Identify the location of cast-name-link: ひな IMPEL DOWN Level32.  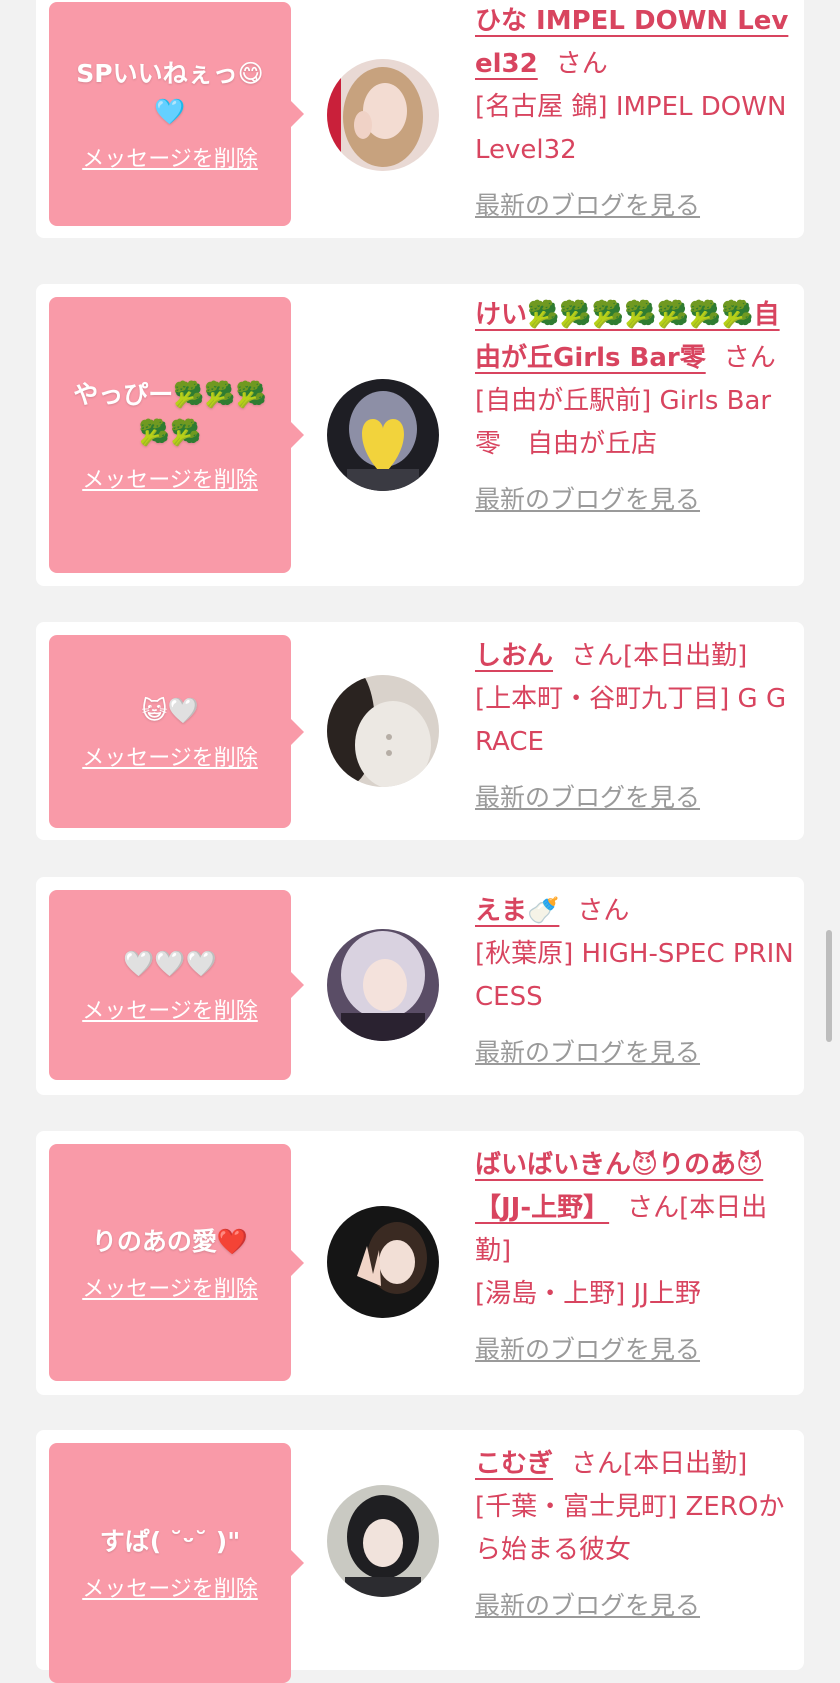
(631, 42).